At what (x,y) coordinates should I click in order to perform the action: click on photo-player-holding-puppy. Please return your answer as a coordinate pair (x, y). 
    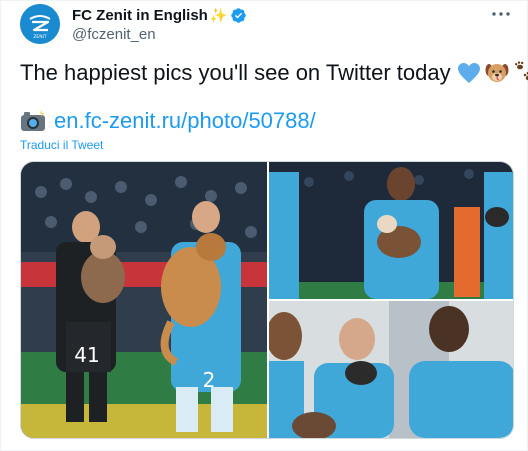
    Looking at the image, I should click on (391, 230).